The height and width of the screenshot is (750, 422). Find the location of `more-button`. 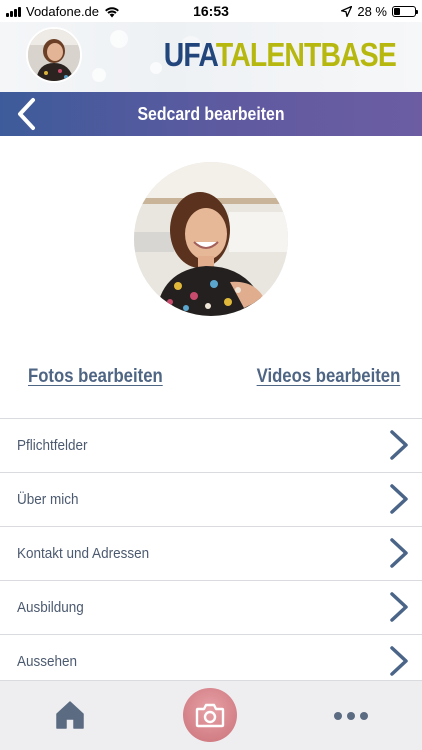

more-button is located at coordinates (352, 716).